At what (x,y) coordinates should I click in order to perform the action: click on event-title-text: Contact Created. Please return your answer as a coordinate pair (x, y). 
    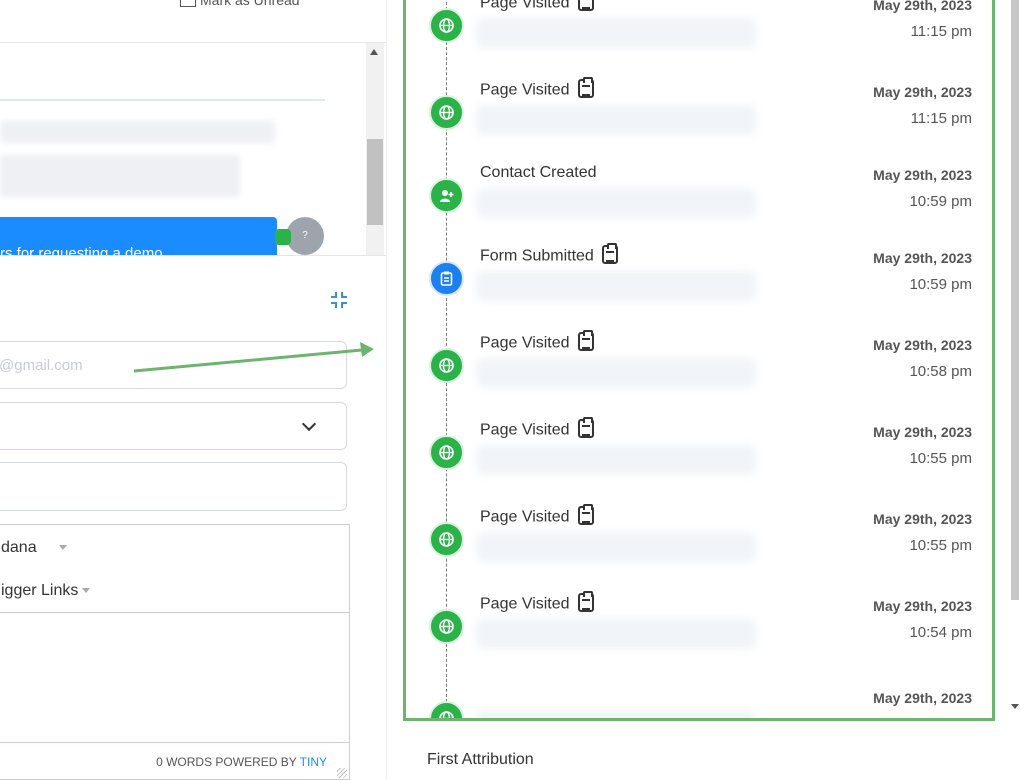
    Looking at the image, I should click on (538, 172).